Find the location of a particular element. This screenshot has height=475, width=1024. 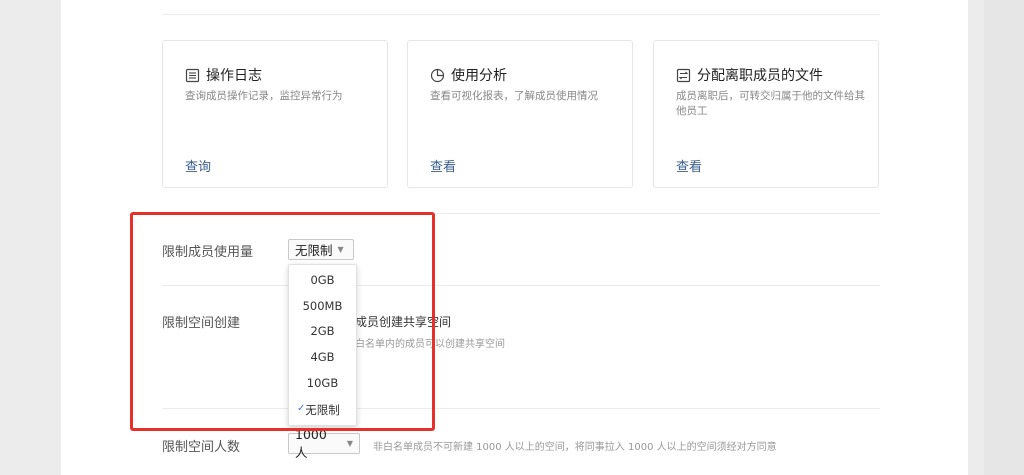

card-head: 使用分析 is located at coordinates (468, 75).